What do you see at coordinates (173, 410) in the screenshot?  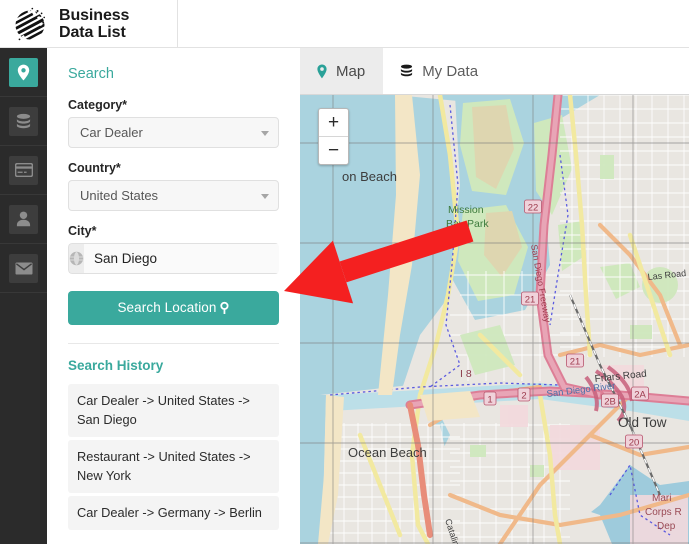 I see `history-item: Car Dealer -> United States -> San Diego` at bounding box center [173, 410].